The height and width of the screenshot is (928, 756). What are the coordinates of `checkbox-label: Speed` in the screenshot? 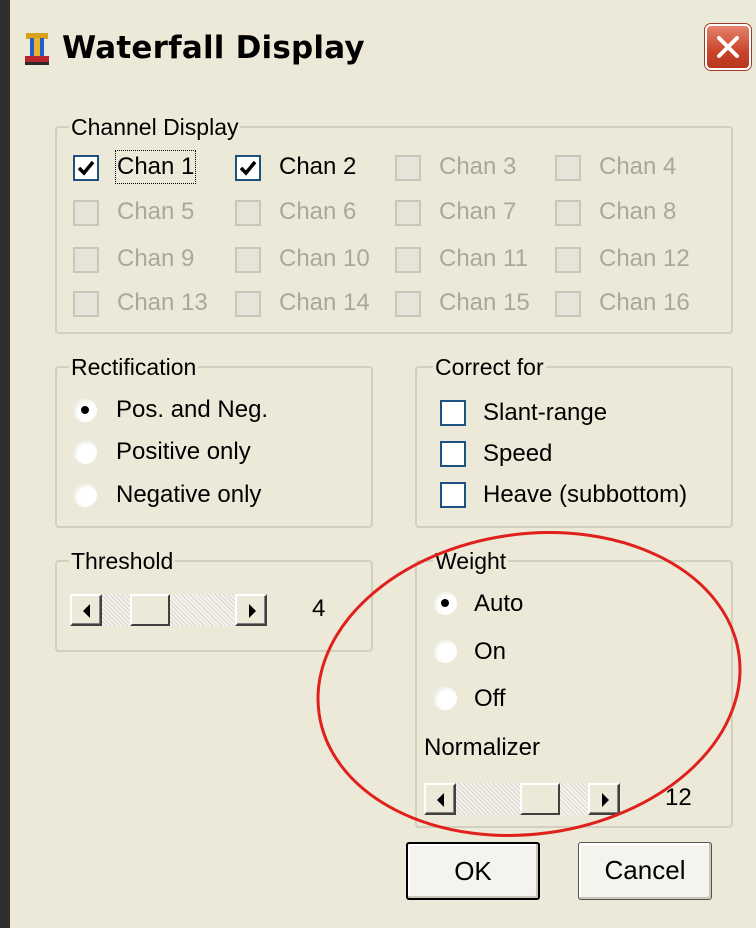 It's located at (517, 454).